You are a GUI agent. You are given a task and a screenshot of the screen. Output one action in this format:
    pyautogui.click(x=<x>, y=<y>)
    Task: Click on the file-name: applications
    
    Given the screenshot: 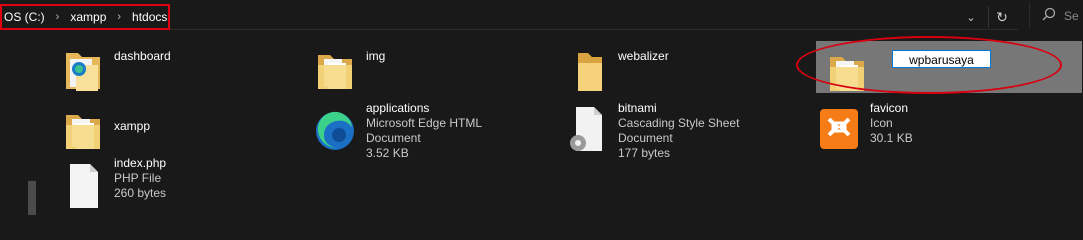 What is the action you would take?
    pyautogui.click(x=398, y=108)
    